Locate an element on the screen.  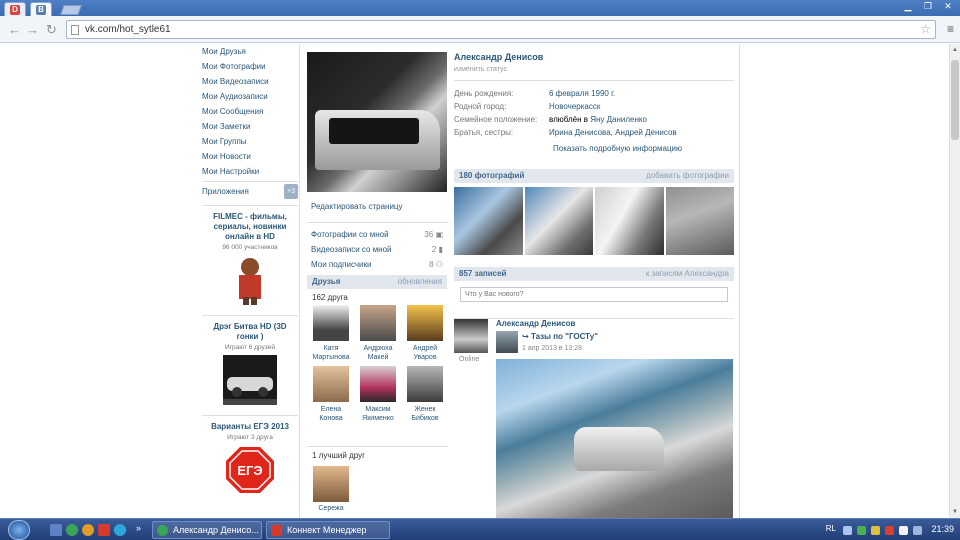
add-photos-link: добавить фотографии is located at coordinates (687, 176).